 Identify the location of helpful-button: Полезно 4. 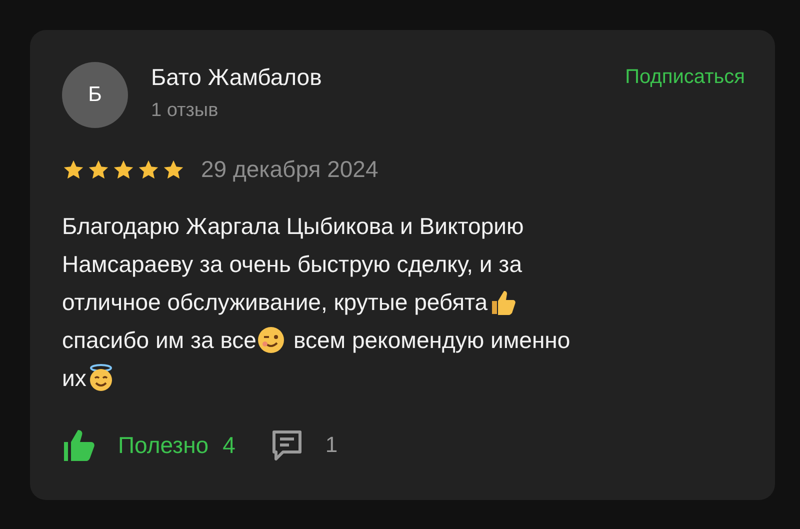
(149, 445).